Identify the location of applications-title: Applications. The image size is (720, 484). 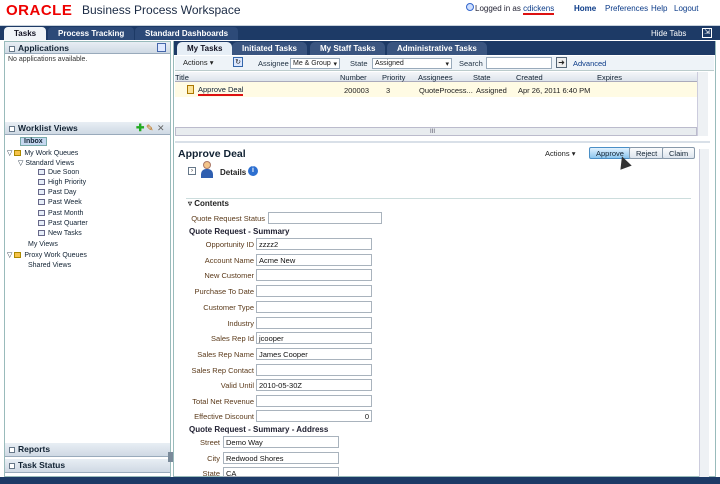
(44, 48).